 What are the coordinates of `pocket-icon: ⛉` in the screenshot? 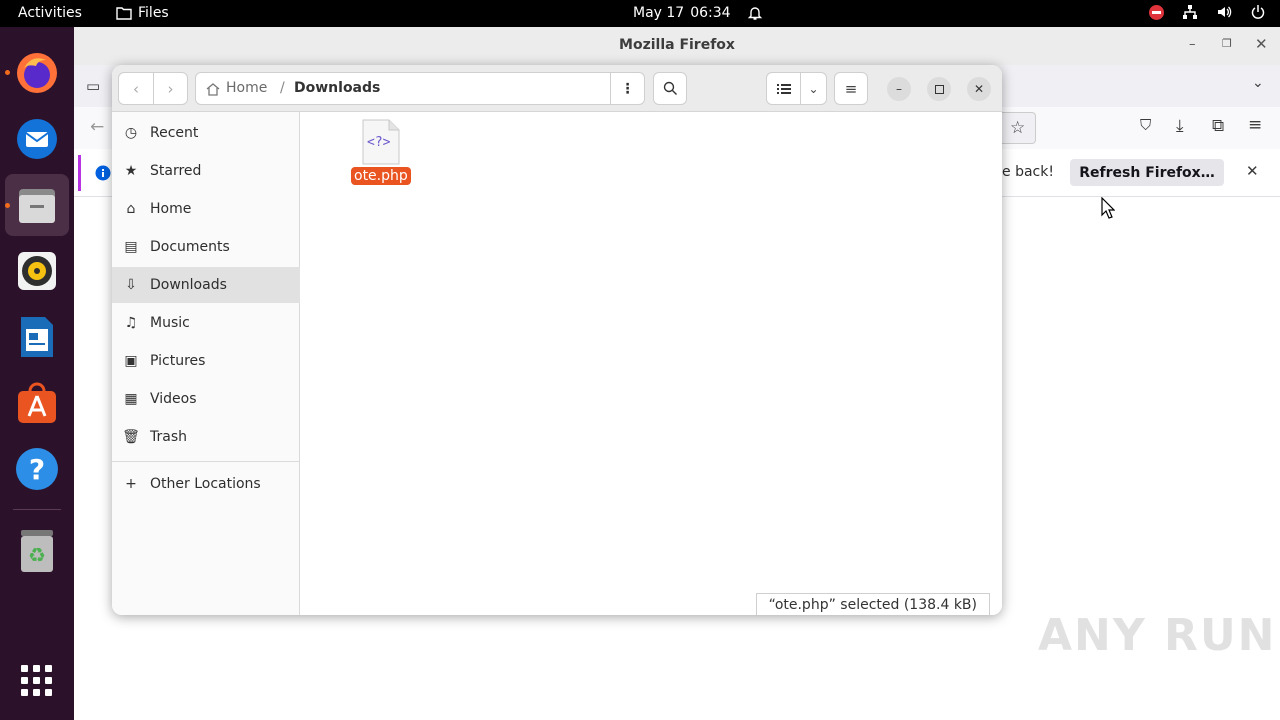 It's located at (1145, 125).